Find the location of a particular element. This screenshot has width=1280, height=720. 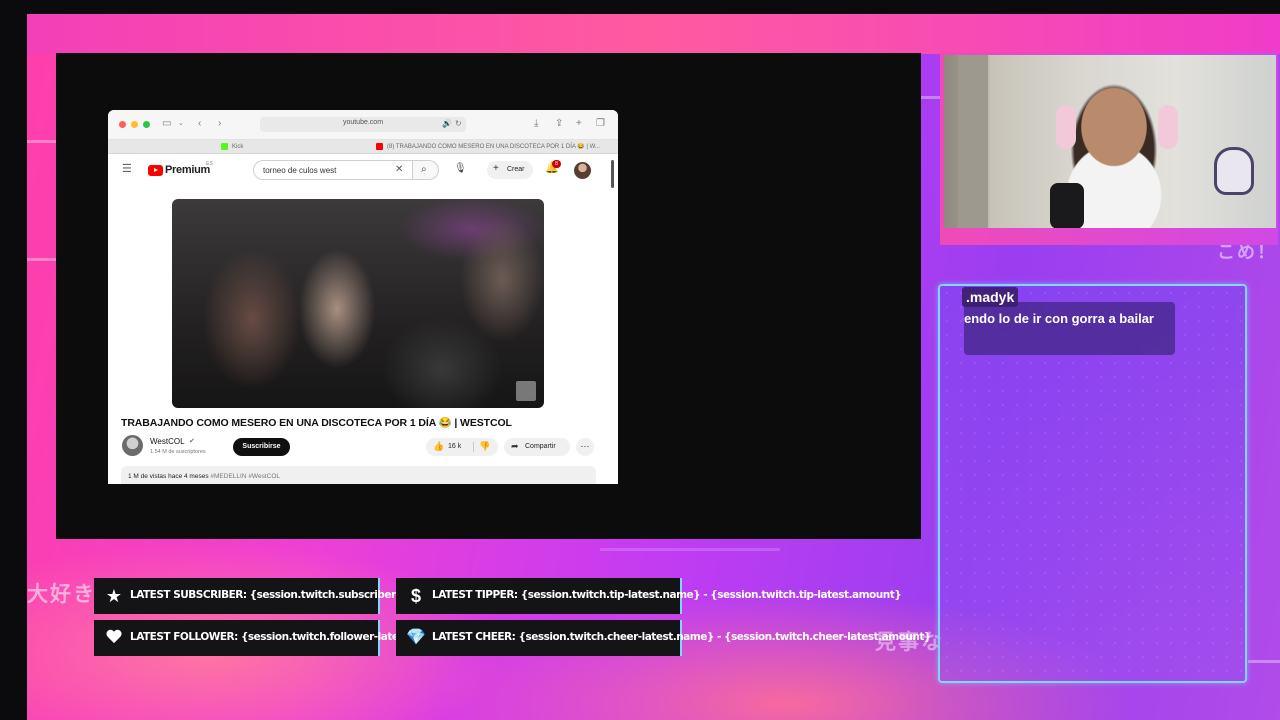

address-bar: youtube.com 🔊 ↻ is located at coordinates (363, 124).